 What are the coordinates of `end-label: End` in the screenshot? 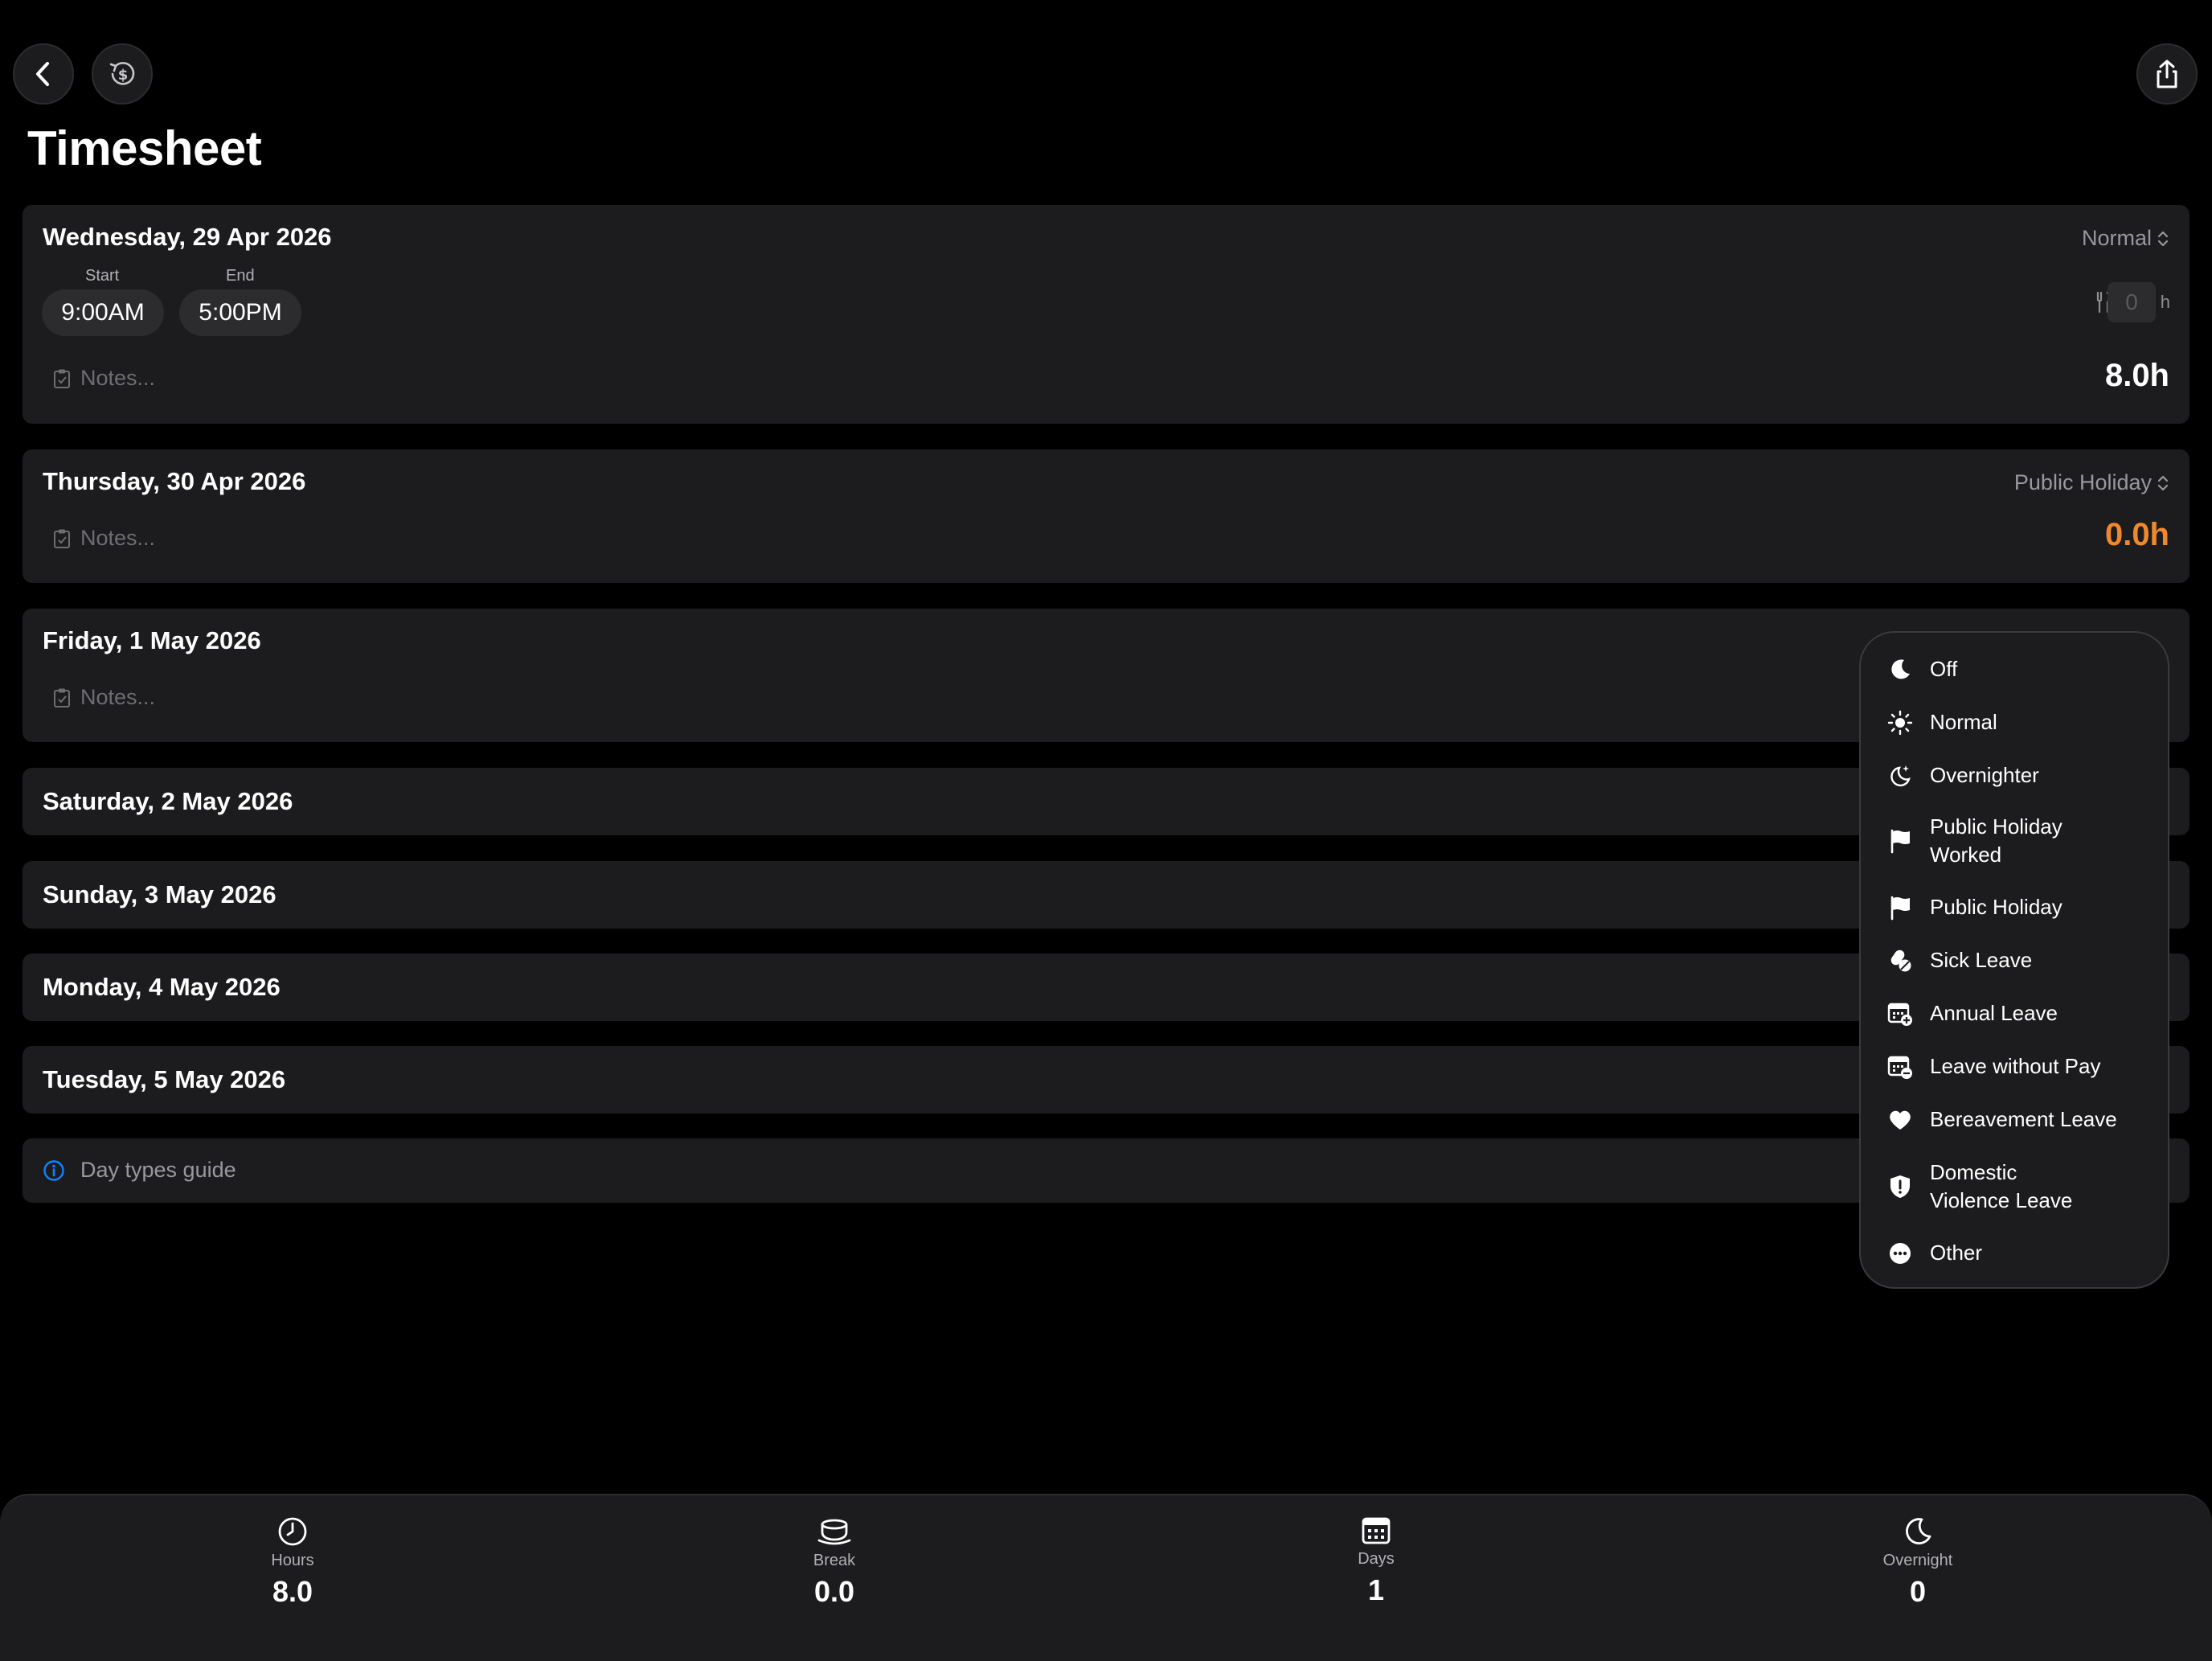 It's located at (240, 276).